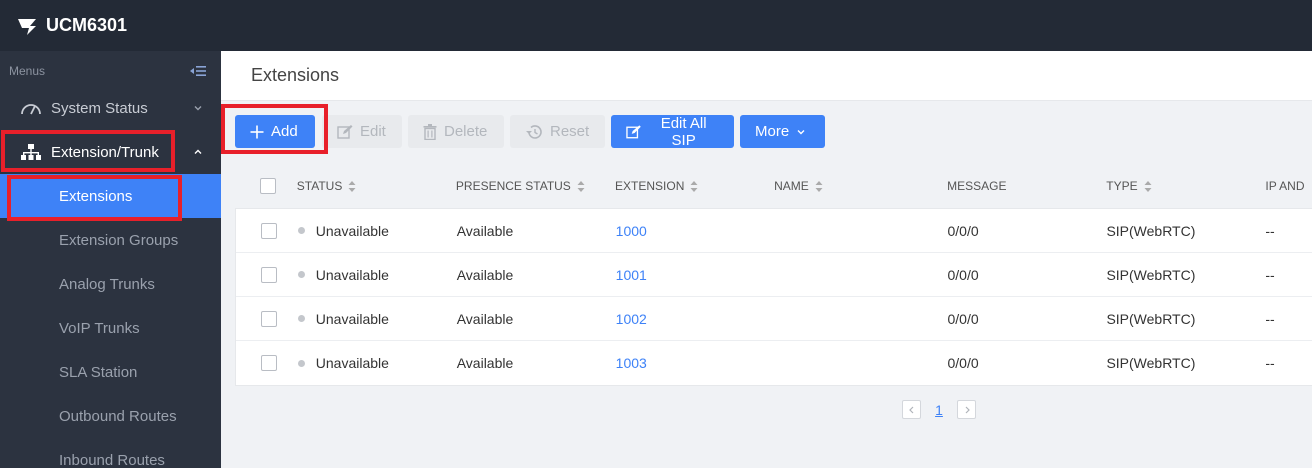  I want to click on chevron-right-icon, so click(967, 409).